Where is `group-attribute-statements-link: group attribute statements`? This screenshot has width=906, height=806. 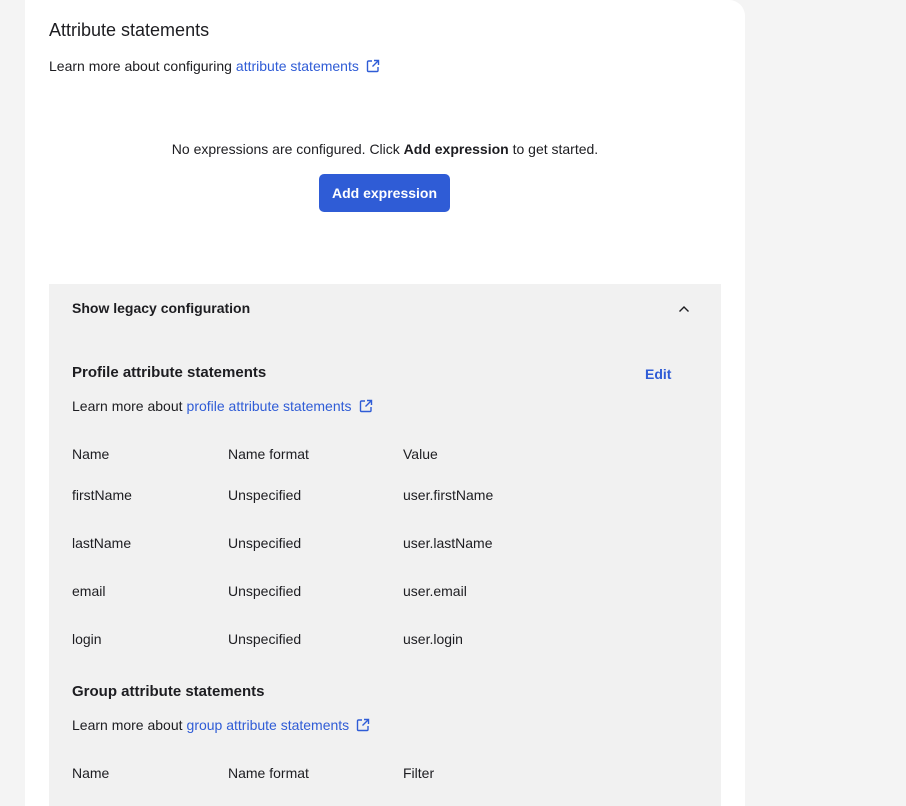 group-attribute-statements-link: group attribute statements is located at coordinates (279, 725).